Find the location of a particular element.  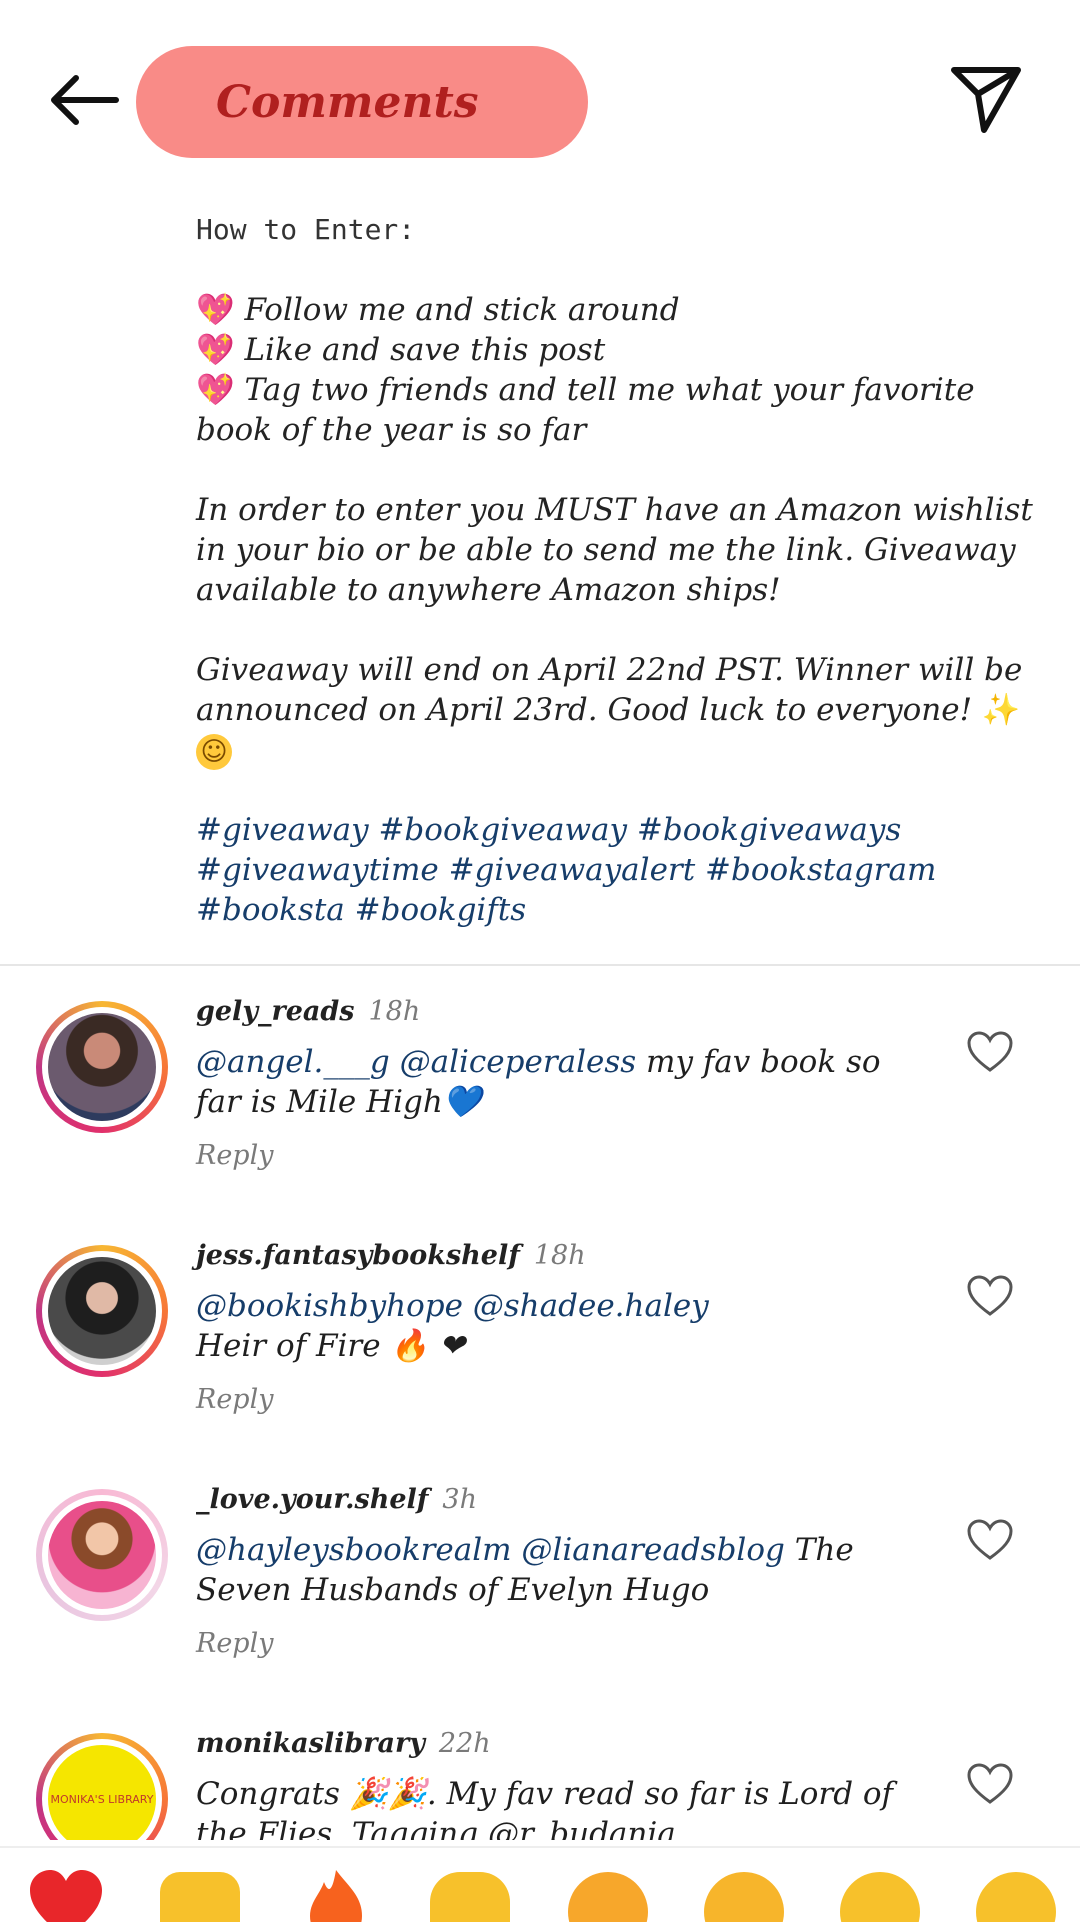

comment-time: 22h is located at coordinates (464, 1743).